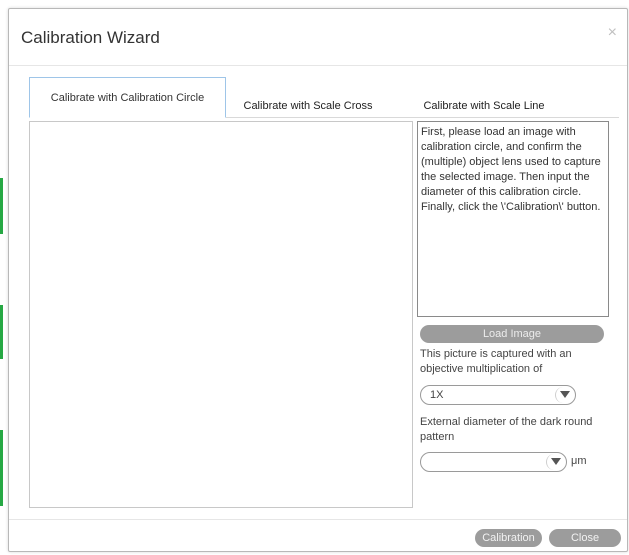 The image size is (629, 555). I want to click on close-icon: ×, so click(612, 33).